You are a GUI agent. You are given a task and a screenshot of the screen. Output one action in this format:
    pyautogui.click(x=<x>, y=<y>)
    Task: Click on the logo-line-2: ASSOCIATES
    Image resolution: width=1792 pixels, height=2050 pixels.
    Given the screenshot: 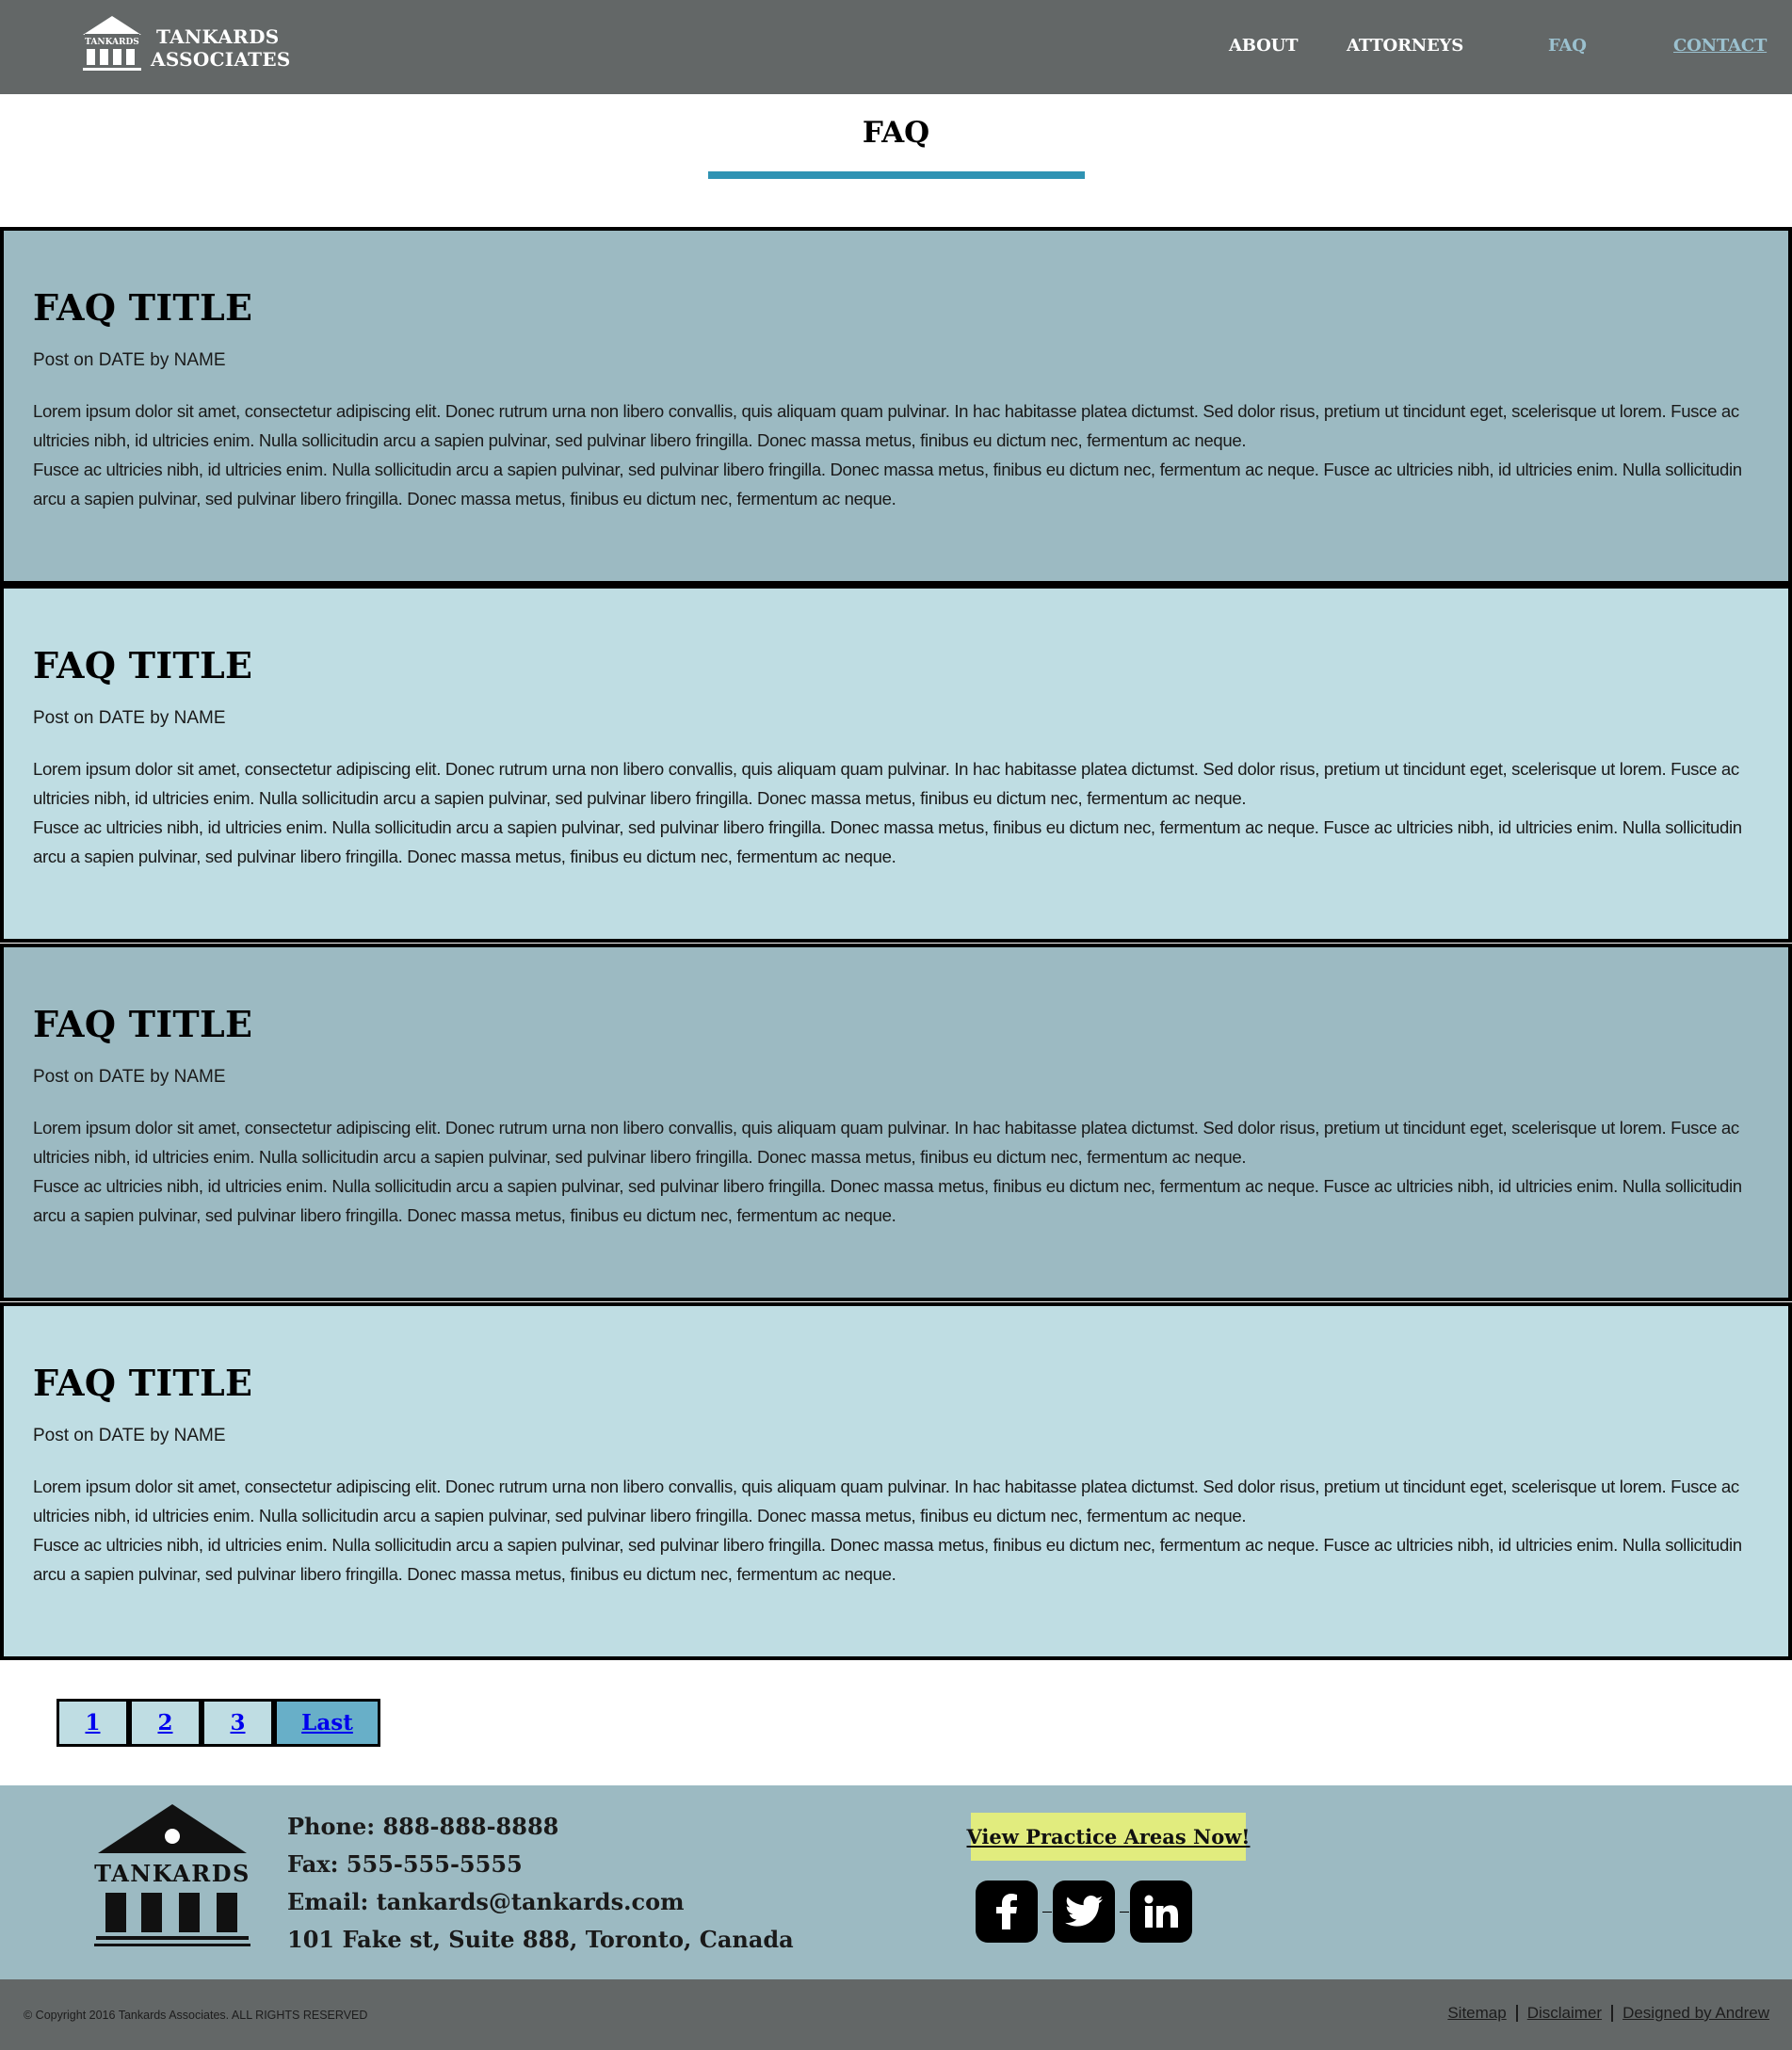 What is the action you would take?
    pyautogui.click(x=221, y=59)
    